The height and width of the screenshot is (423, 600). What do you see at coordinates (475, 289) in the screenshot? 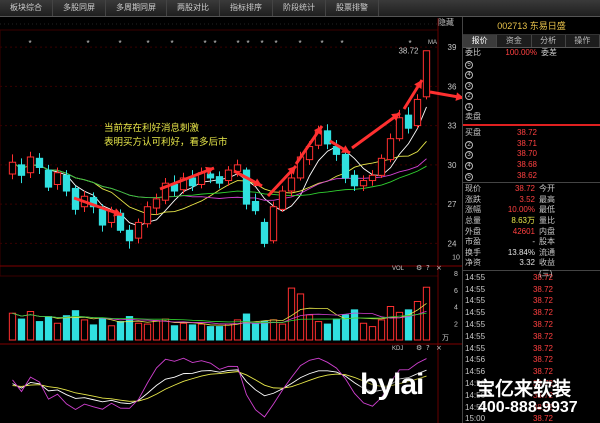
I see `trade-time: 14:55` at bounding box center [475, 289].